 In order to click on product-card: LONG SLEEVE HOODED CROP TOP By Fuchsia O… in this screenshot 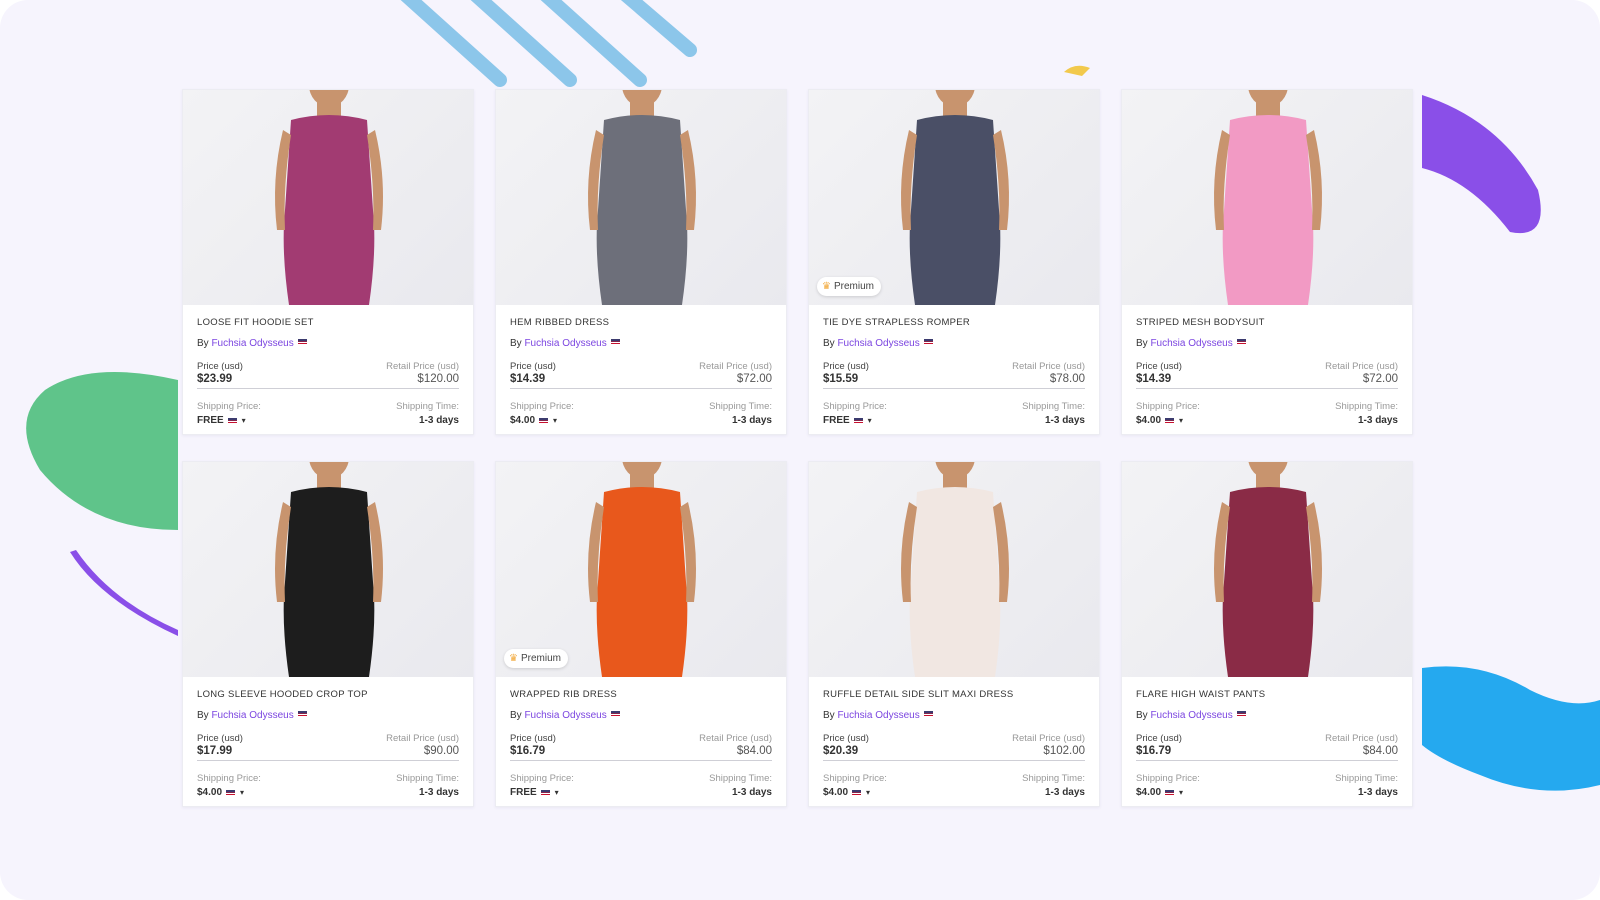, I will do `click(328, 634)`.